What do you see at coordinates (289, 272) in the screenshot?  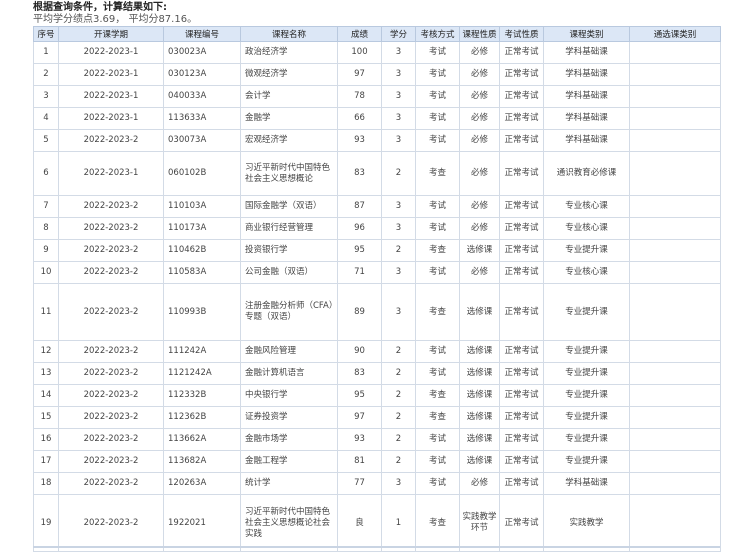 I see `cell-name: 公司金融（双语）` at bounding box center [289, 272].